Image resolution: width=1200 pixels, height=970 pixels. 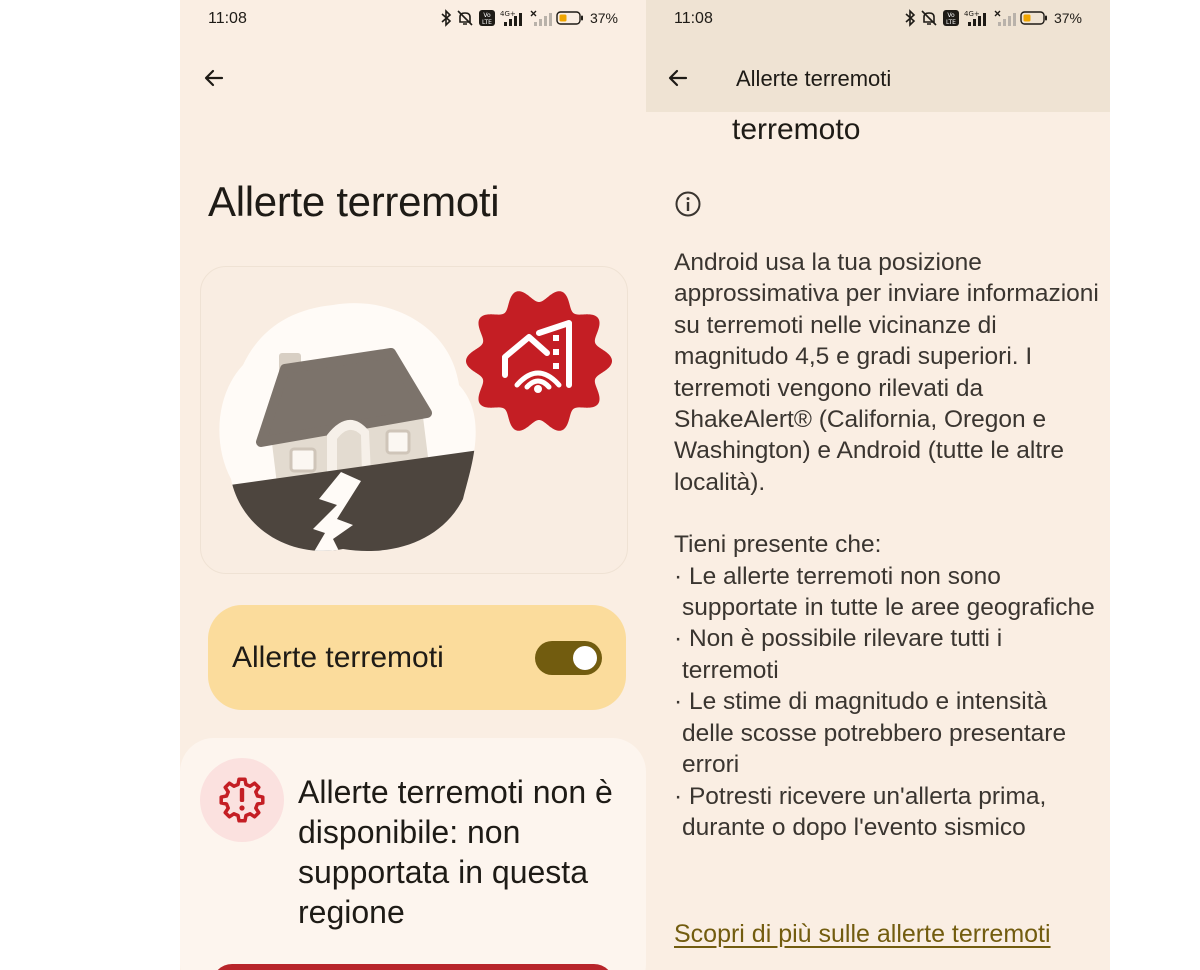 I want to click on test-alert-button, so click(x=413, y=967).